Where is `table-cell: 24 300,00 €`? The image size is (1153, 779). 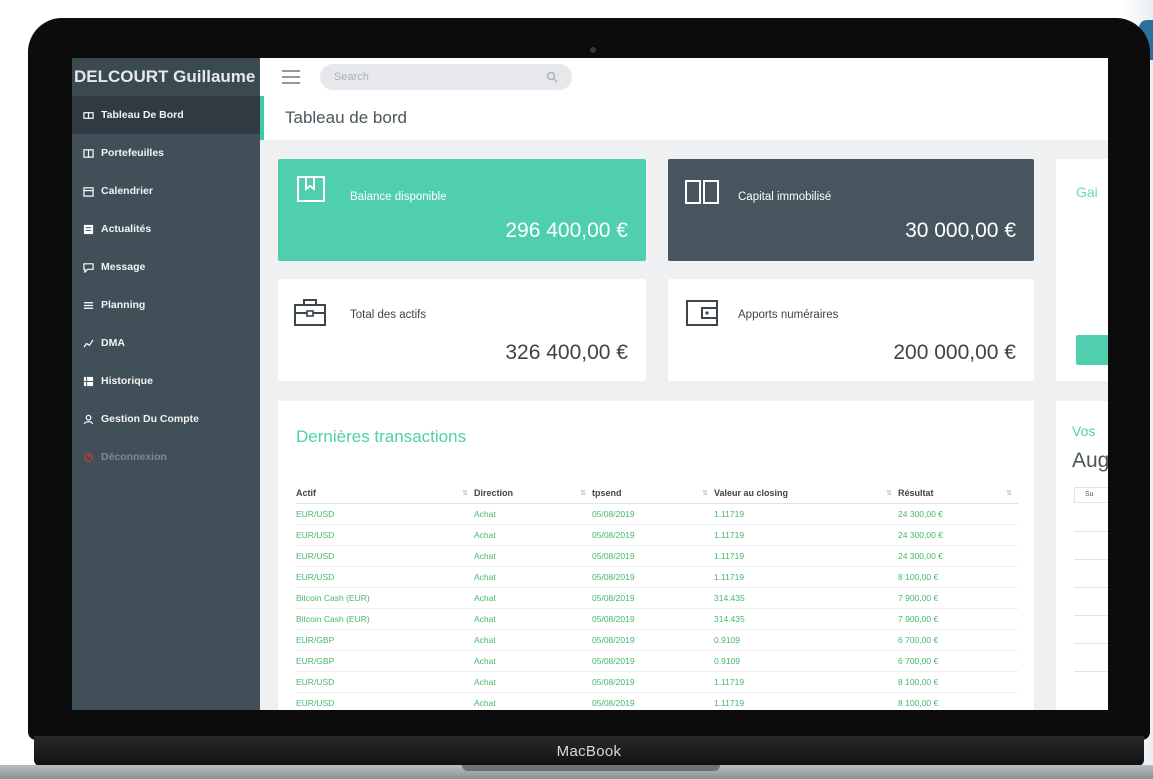
table-cell: 24 300,00 € is located at coordinates (958, 514).